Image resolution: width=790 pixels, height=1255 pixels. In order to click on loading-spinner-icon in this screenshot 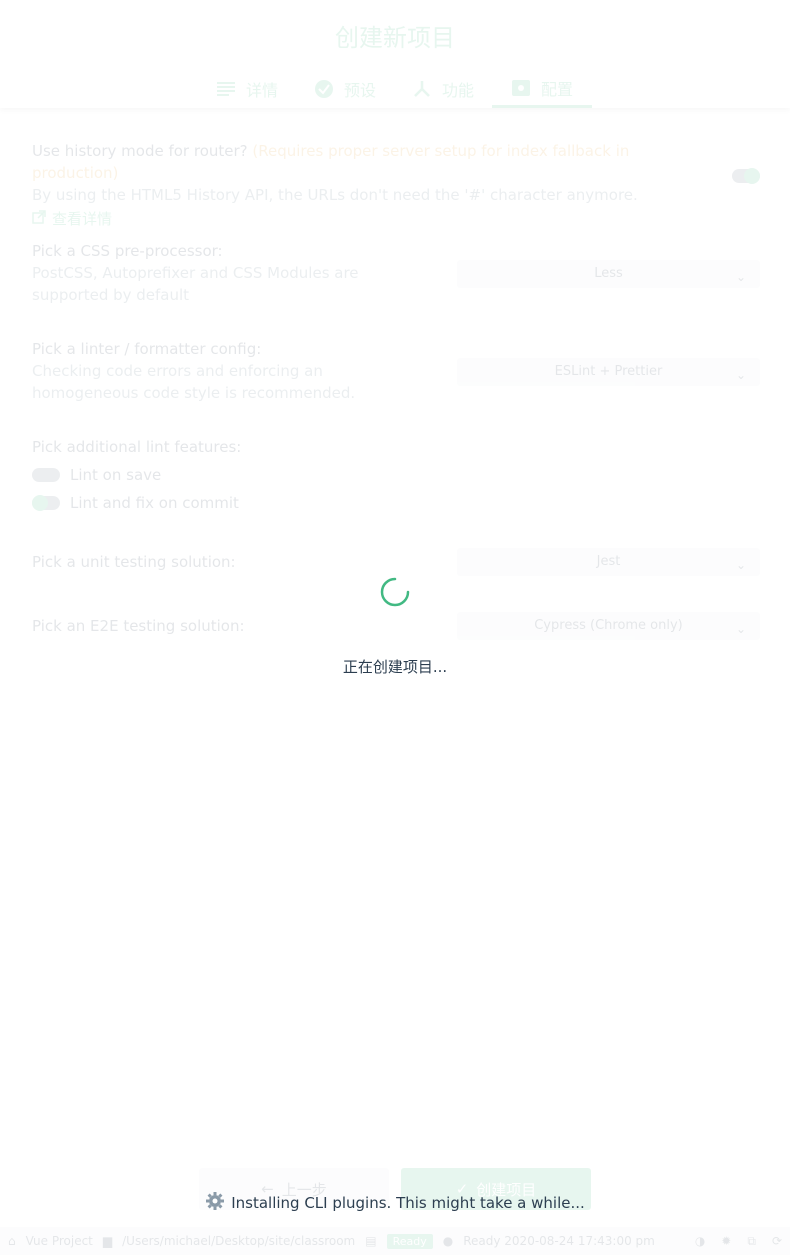, I will do `click(395, 592)`.